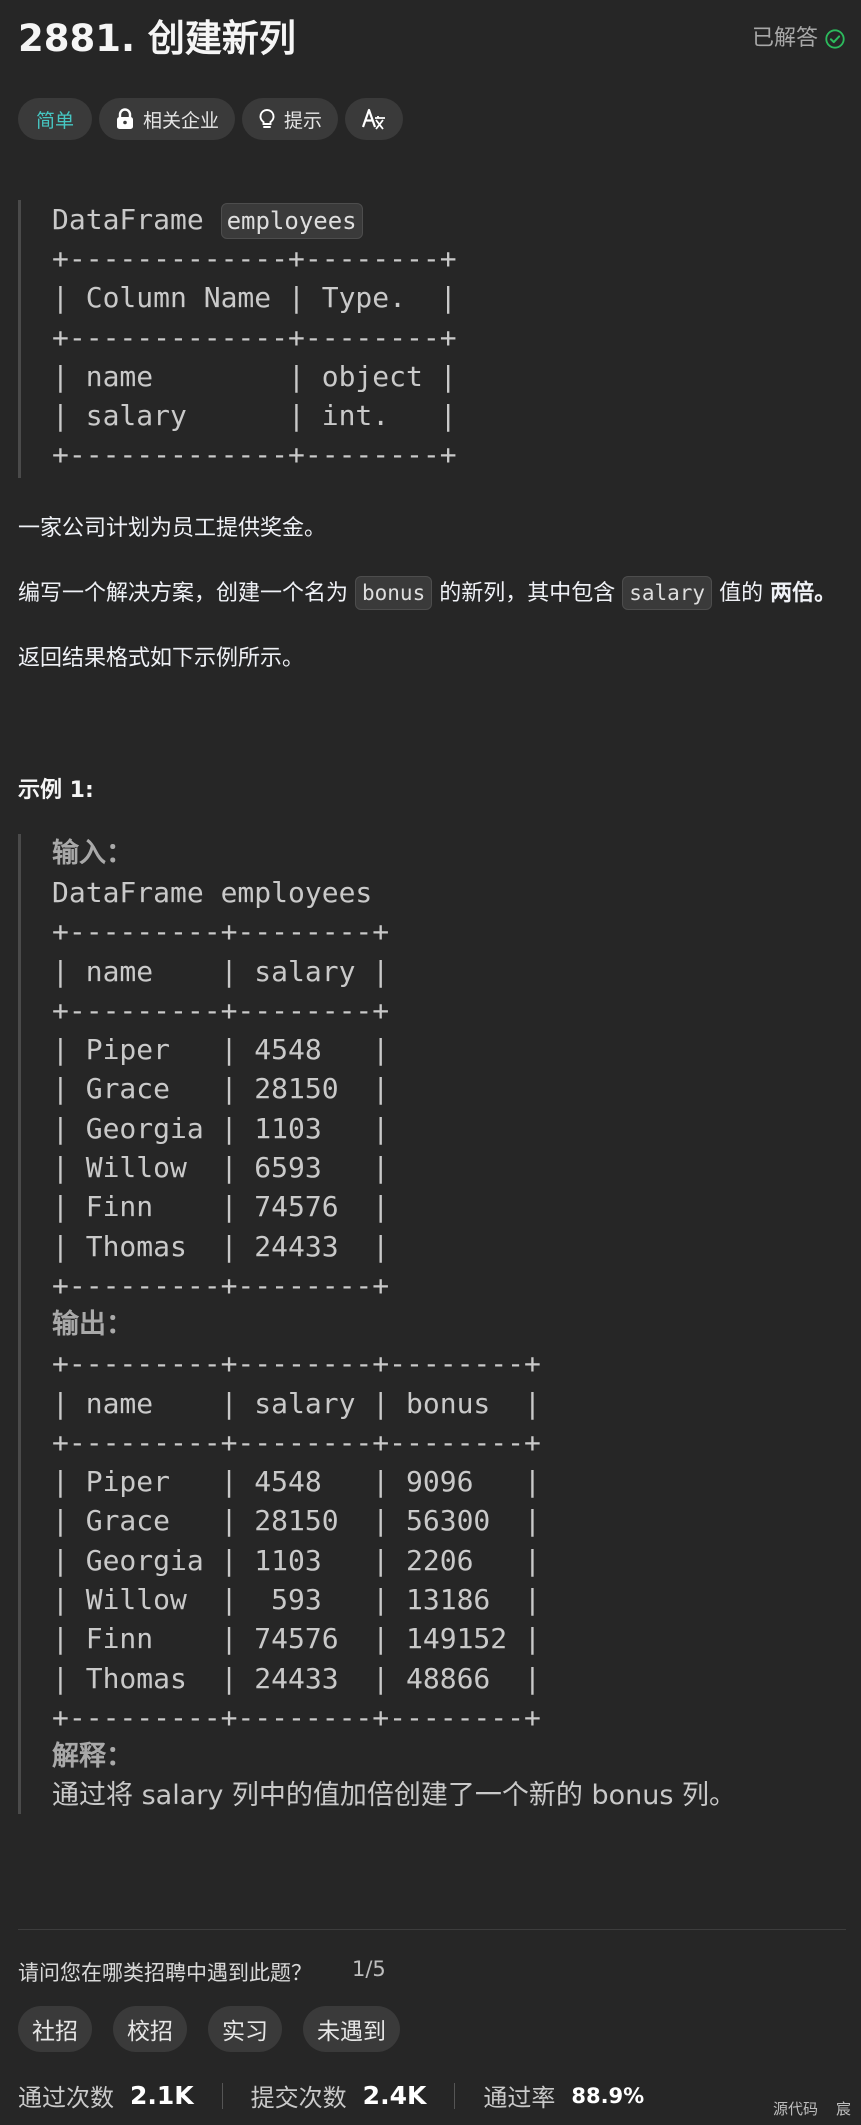  I want to click on schema-header: DataFrame employees, so click(254, 219).